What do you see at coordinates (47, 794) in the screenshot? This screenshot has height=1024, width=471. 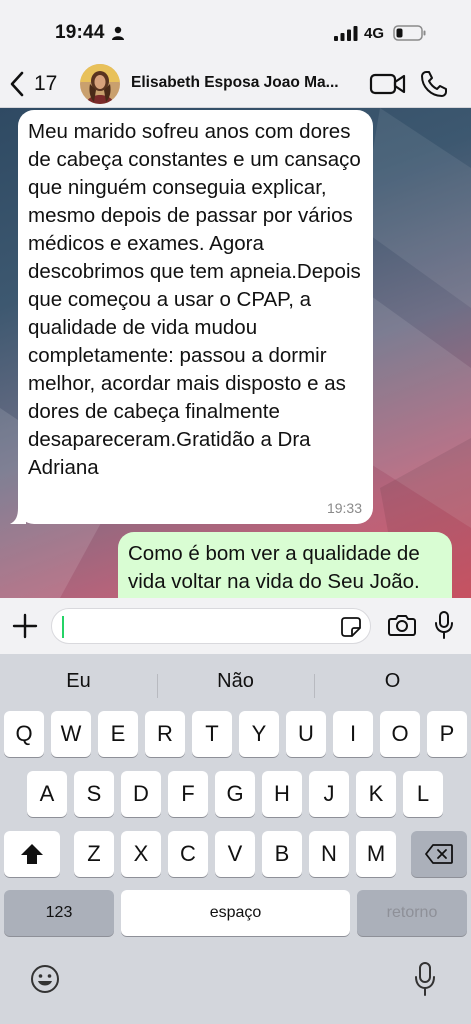 I see `key-a: A` at bounding box center [47, 794].